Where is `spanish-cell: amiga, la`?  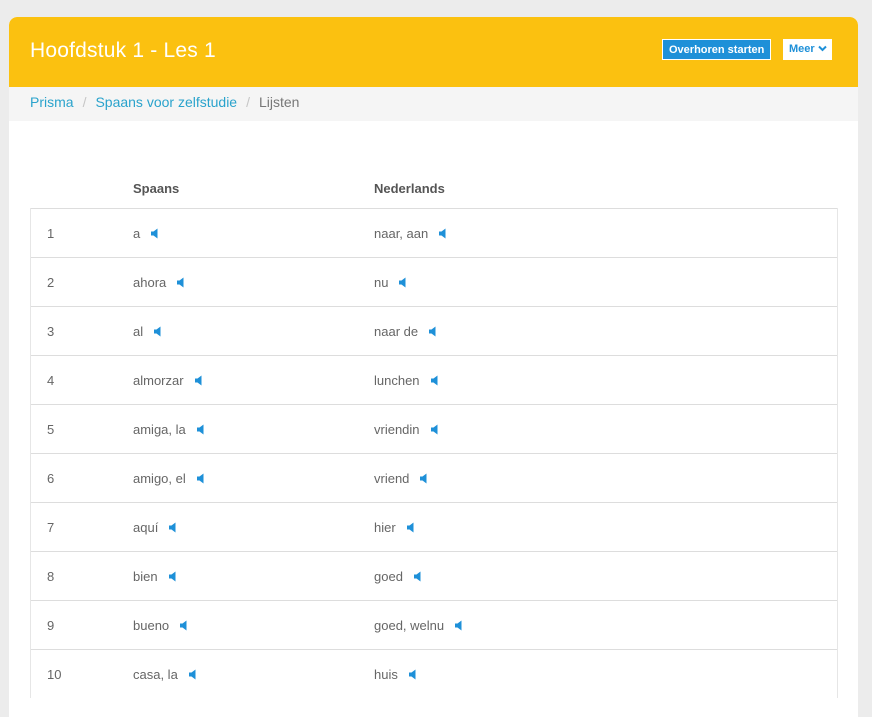
spanish-cell: amiga, la is located at coordinates (253, 429).